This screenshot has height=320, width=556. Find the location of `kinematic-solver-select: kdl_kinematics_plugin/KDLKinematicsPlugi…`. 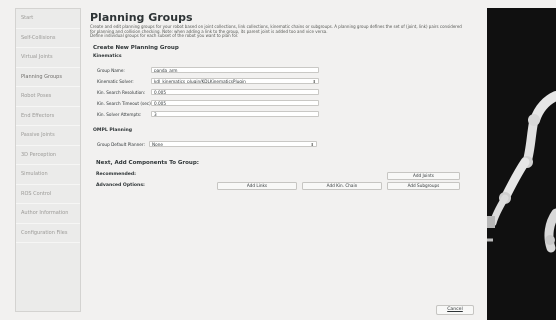

kinematic-solver-select: kdl_kinematics_plugin/KDLKinematicsPlugi… is located at coordinates (235, 80).